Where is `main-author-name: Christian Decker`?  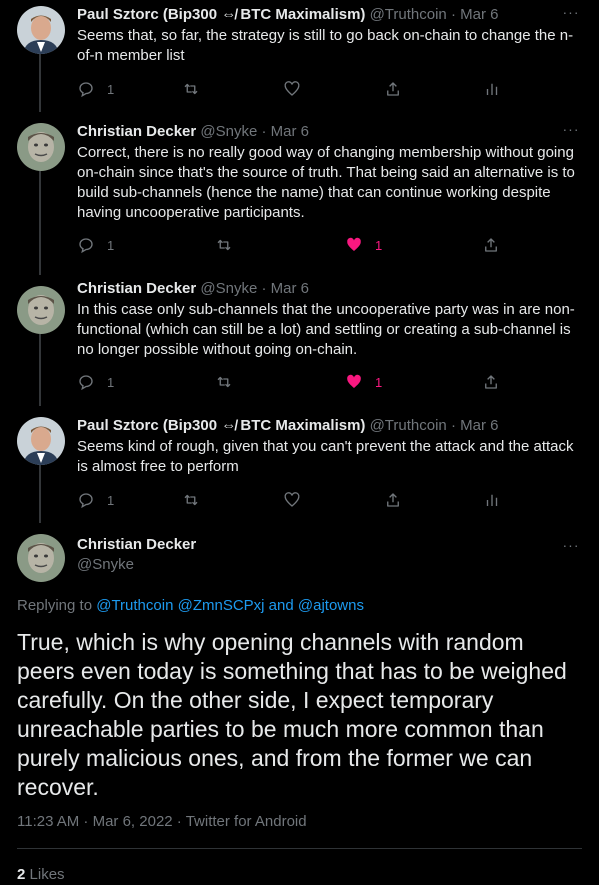 main-author-name: Christian Decker is located at coordinates (136, 544).